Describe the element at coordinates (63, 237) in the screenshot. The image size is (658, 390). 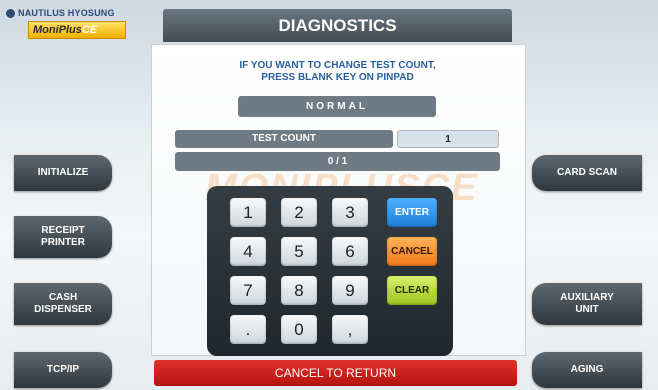
I see `receipt-printer-button: RECEIPT PRINTER` at that location.